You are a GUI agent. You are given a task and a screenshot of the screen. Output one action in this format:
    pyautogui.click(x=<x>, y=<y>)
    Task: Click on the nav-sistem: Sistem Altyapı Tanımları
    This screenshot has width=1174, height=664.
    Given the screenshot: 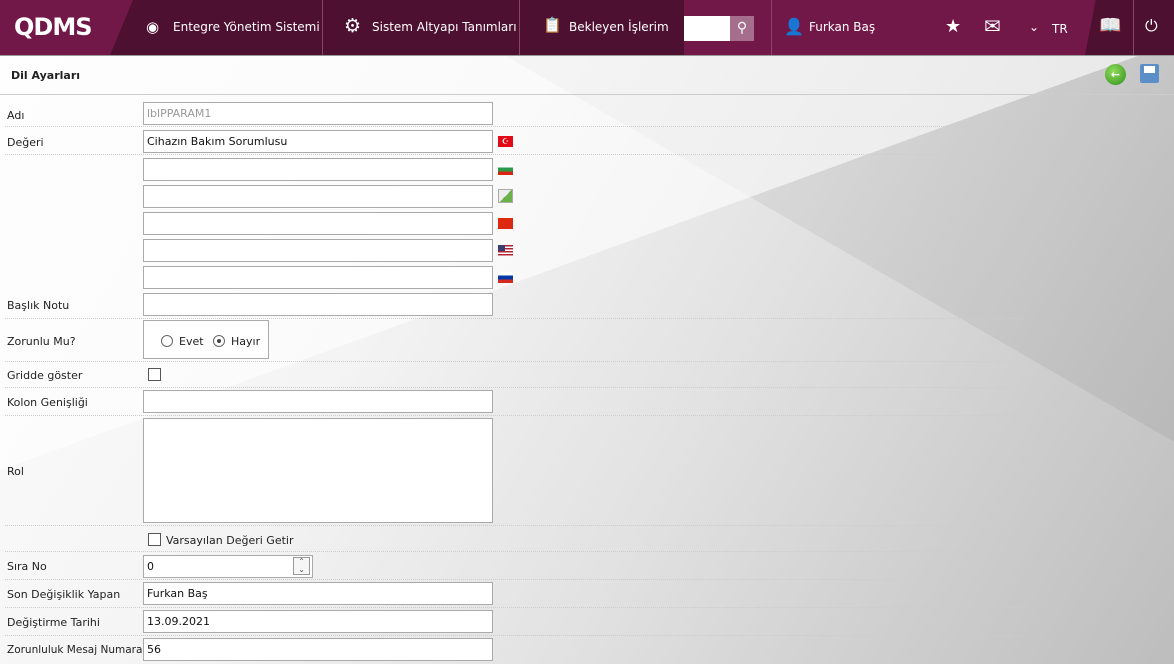 What is the action you would take?
    pyautogui.click(x=444, y=27)
    